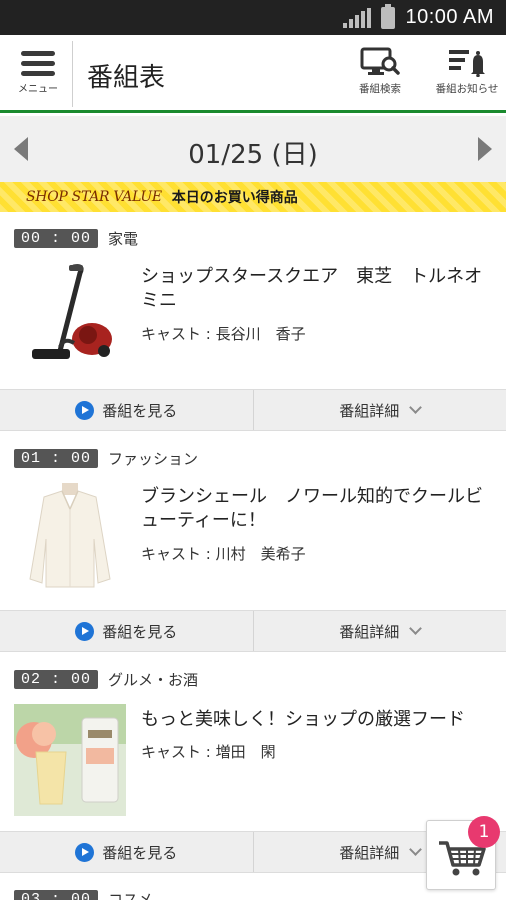 This screenshot has width=506, height=900. I want to click on battery-icon, so click(388, 16).